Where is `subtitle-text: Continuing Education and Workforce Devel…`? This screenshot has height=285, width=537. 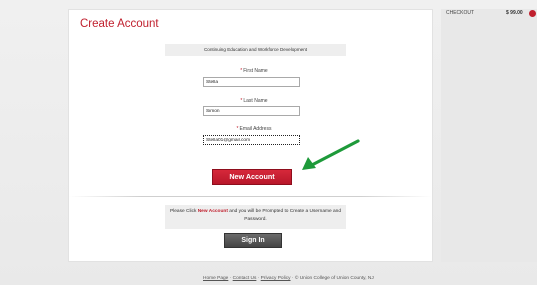
subtitle-text: Continuing Education and Workforce Devel… is located at coordinates (255, 49).